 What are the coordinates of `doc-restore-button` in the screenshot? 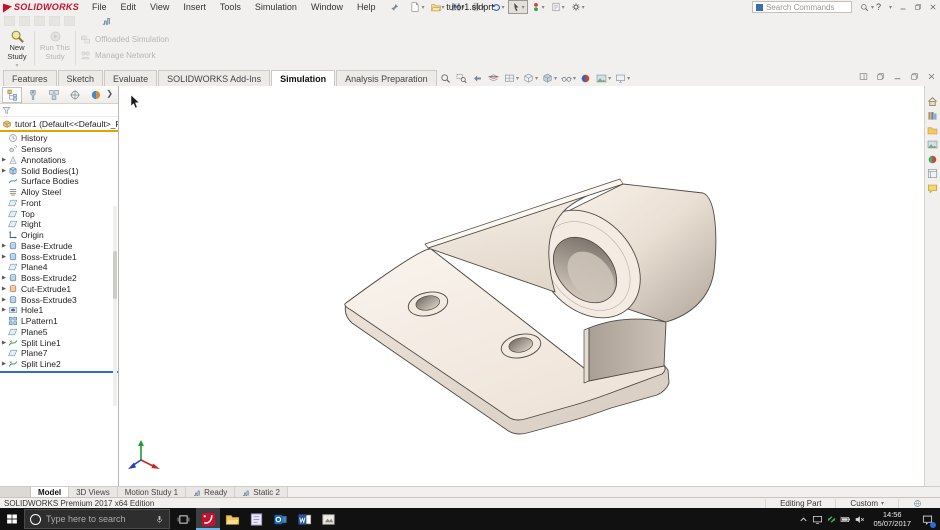 It's located at (914, 76).